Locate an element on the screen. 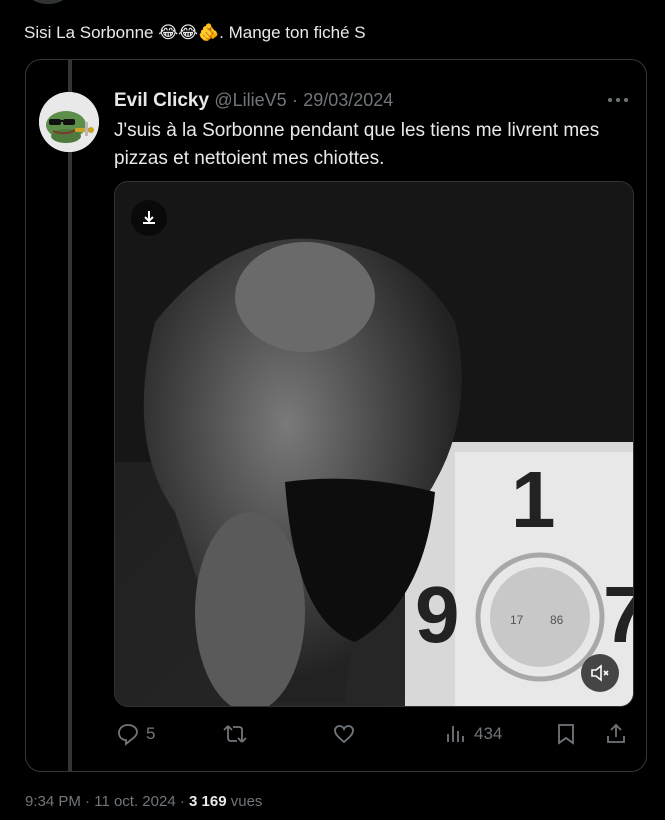 Image resolution: width=665 pixels, height=820 pixels. share-icon is located at coordinates (616, 733).